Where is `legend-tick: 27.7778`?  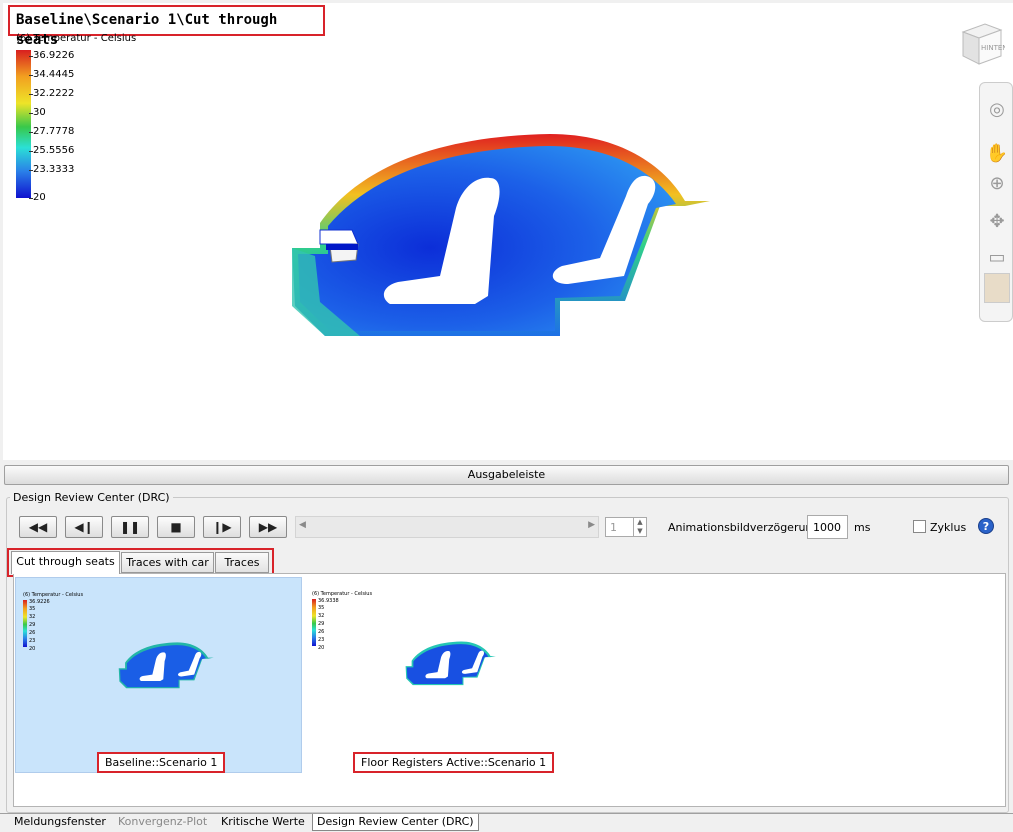 legend-tick: 27.7778 is located at coordinates (51, 131).